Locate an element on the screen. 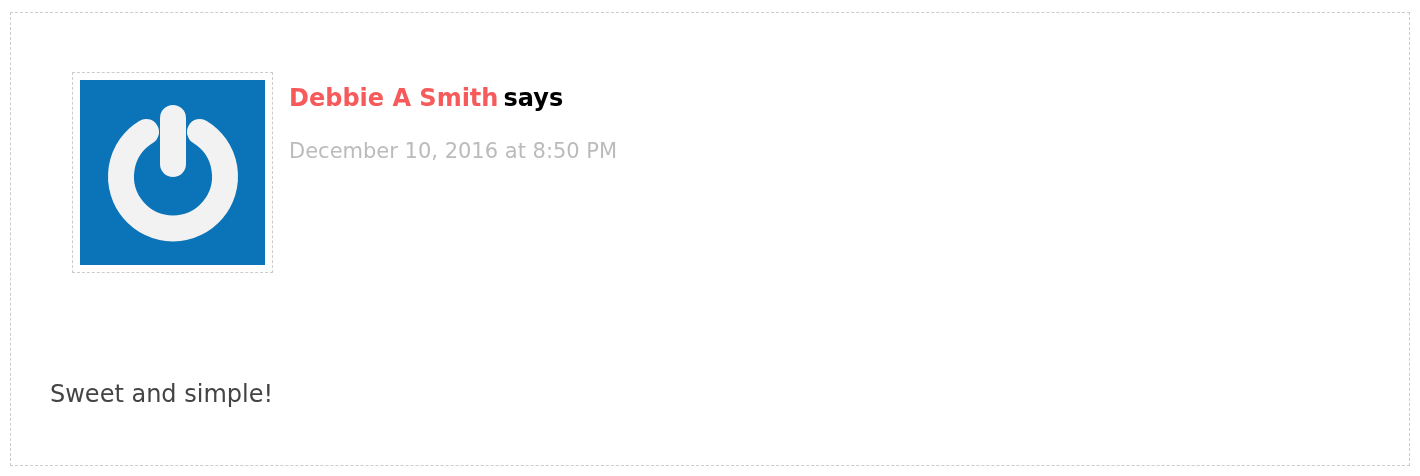  author-link: Debbie A Smith is located at coordinates (394, 98).